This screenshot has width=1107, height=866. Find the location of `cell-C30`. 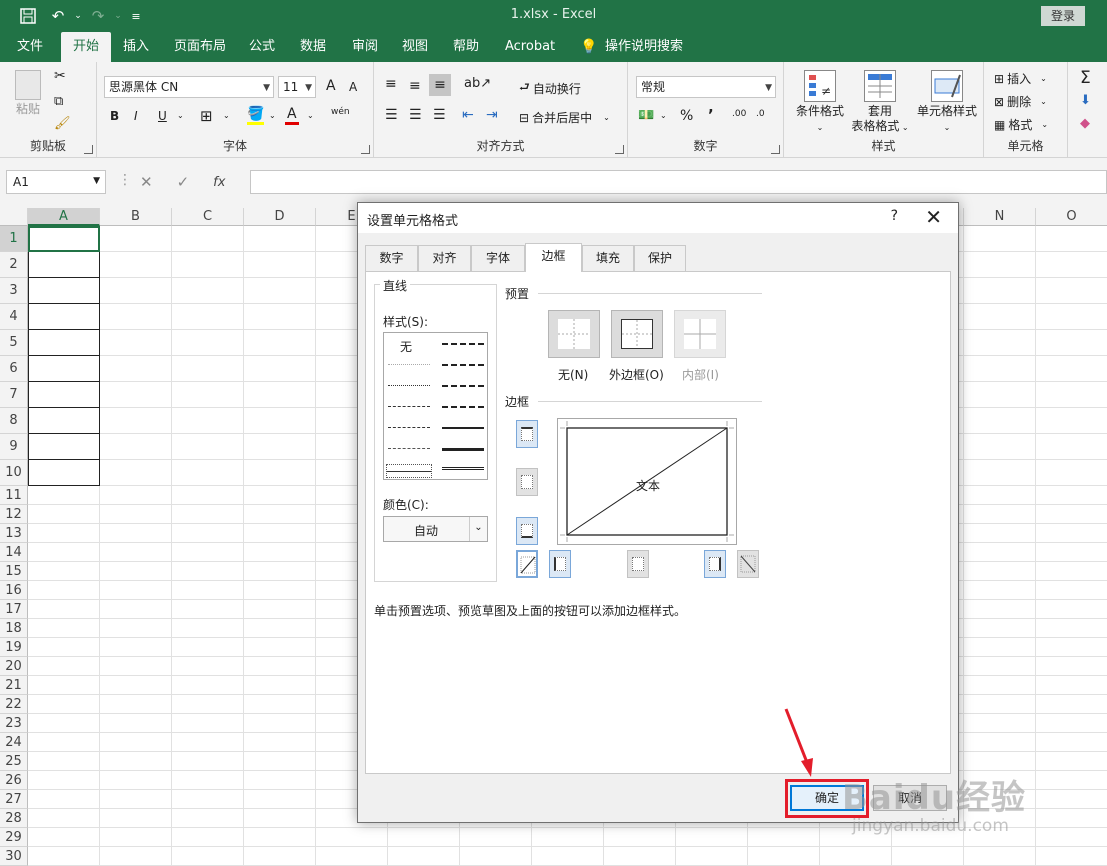

cell-C30 is located at coordinates (208, 856).